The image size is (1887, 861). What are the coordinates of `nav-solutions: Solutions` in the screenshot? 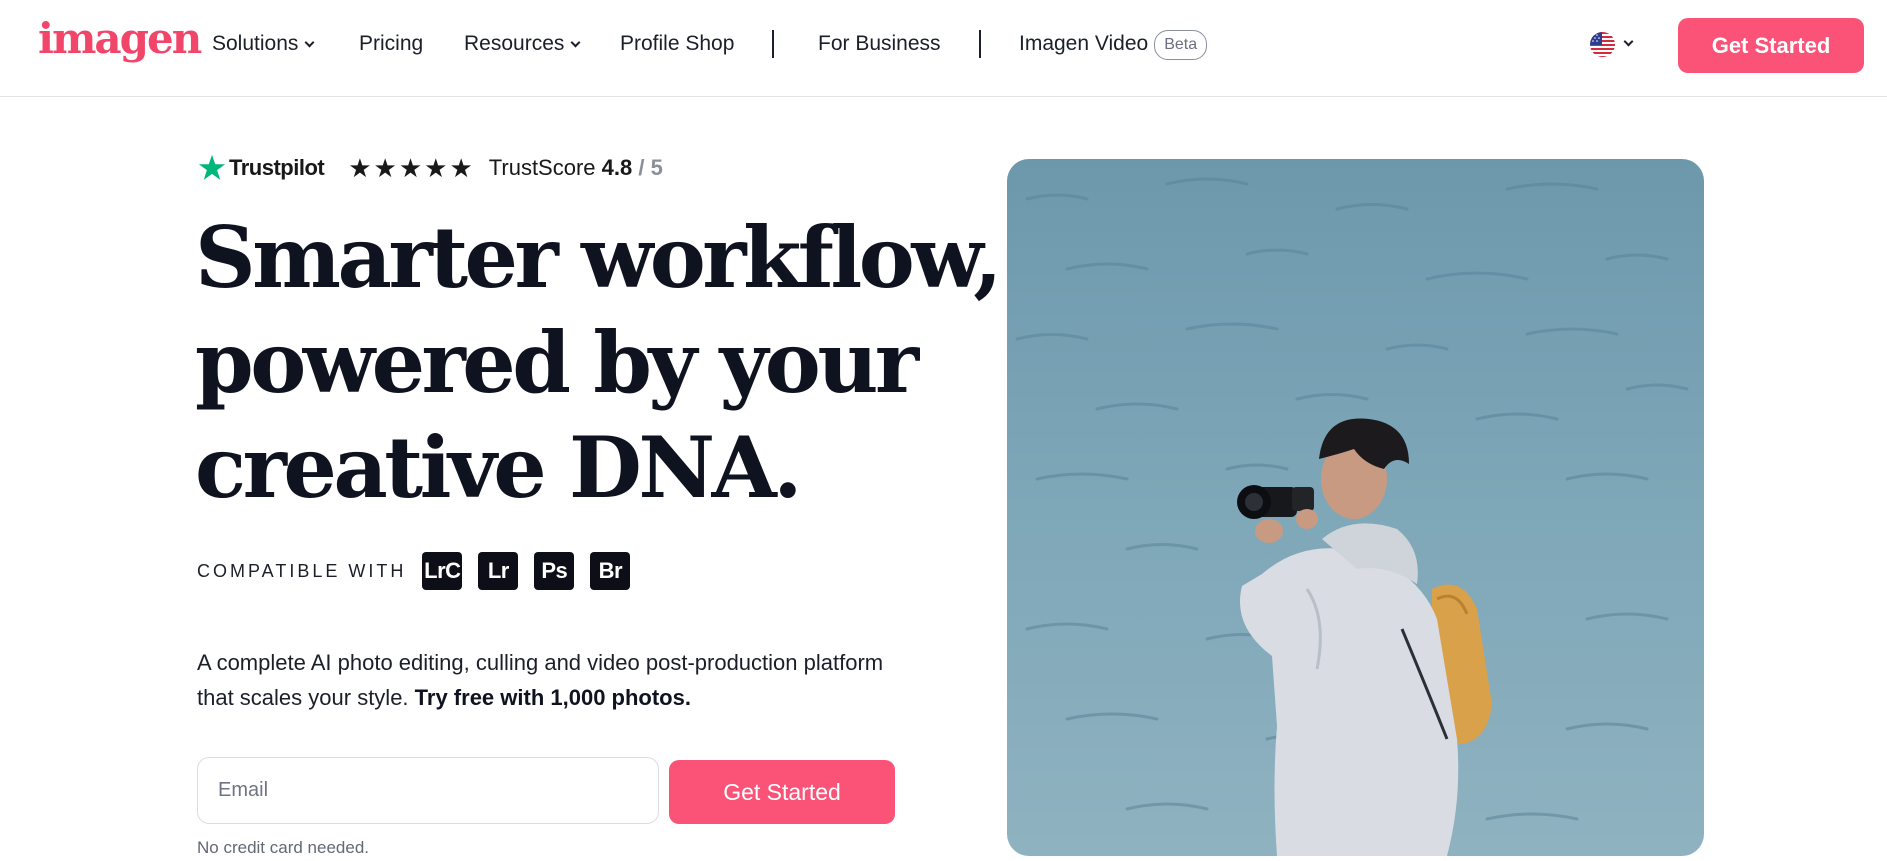 It's located at (263, 44).